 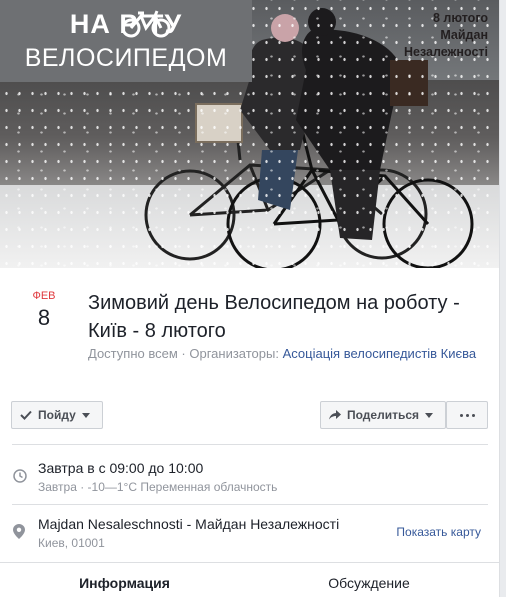 I want to click on event-day: 8, so click(x=44, y=317).